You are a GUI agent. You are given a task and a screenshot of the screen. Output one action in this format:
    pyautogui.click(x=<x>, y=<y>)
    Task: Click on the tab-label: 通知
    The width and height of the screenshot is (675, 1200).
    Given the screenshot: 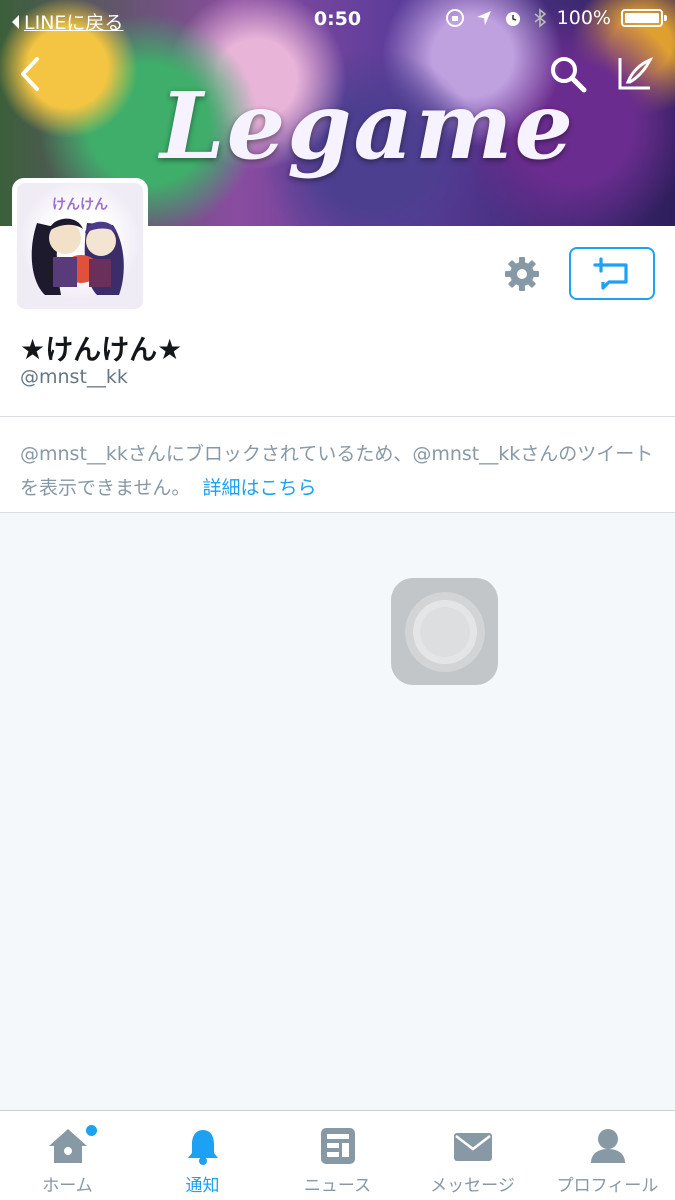 What is the action you would take?
    pyautogui.click(x=202, y=1186)
    